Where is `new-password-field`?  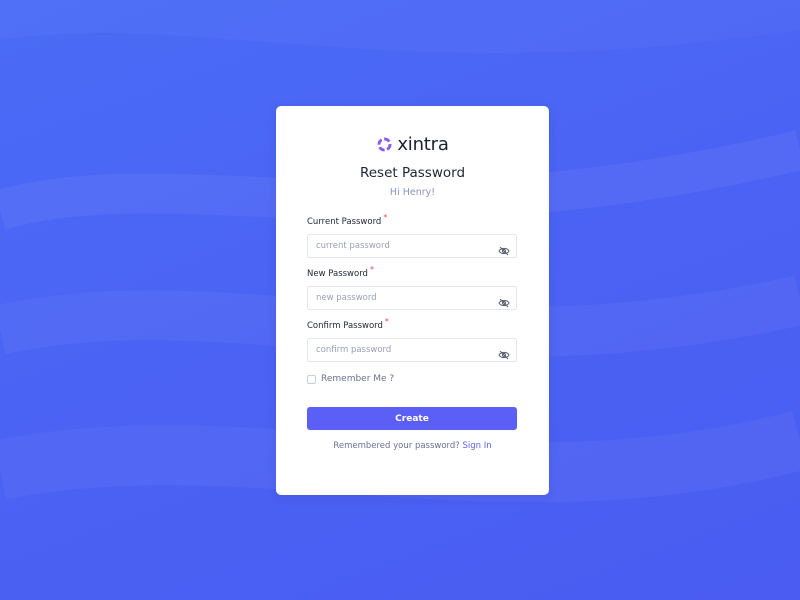
new-password-field is located at coordinates (412, 298).